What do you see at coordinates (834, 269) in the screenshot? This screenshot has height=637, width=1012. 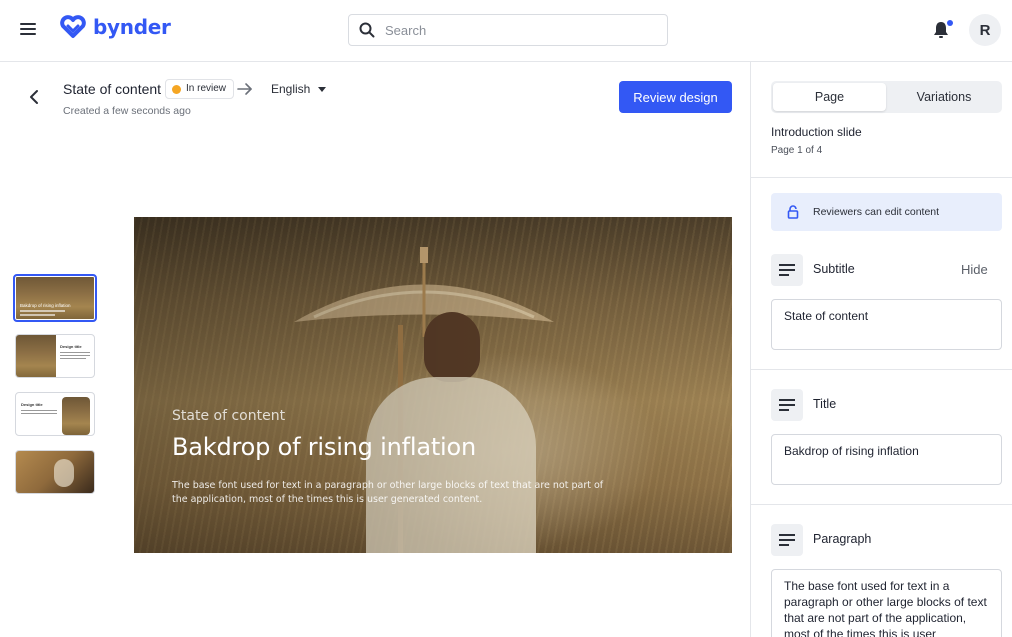 I see `subtitle-field-label: Subtitle` at bounding box center [834, 269].